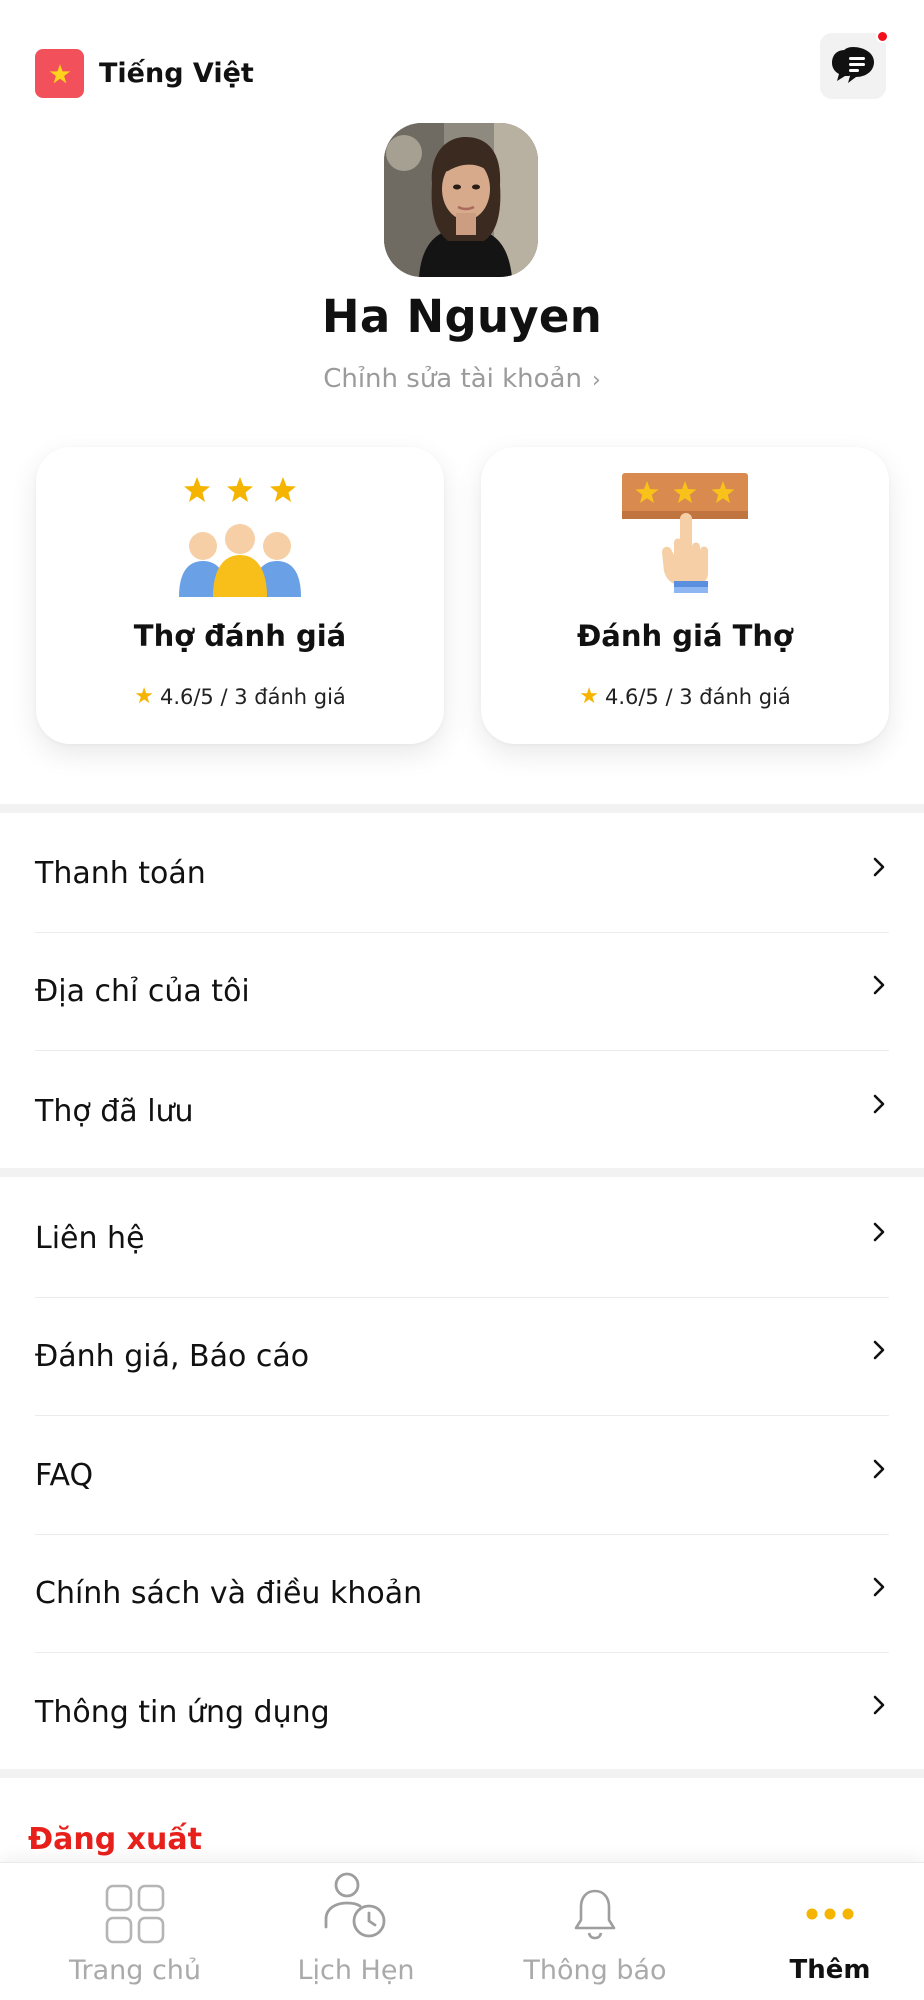 This screenshot has height=2000, width=924. Describe the element at coordinates (59, 73) in the screenshot. I see `vietnam-flag-icon` at that location.